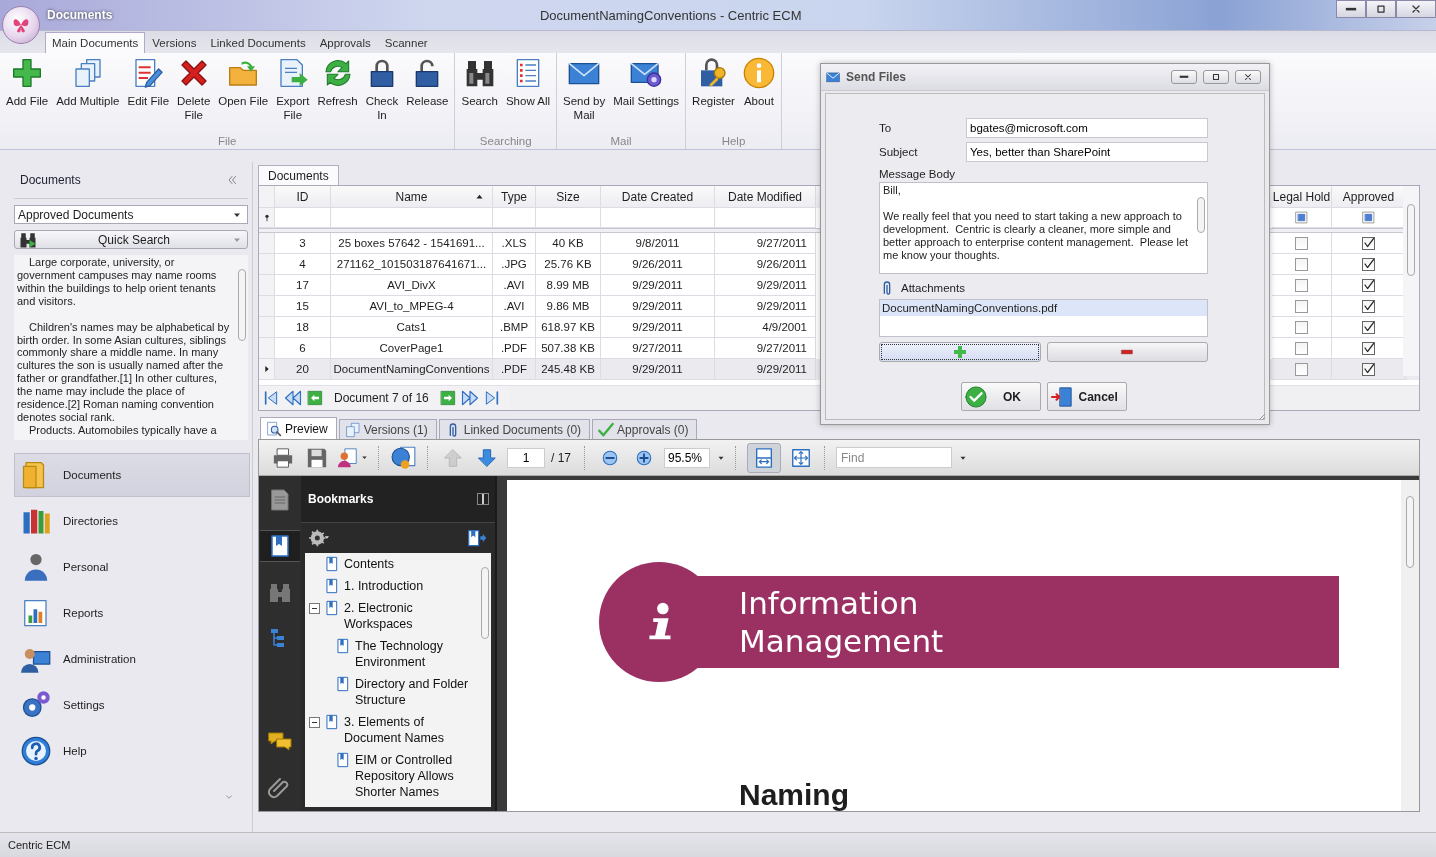 This screenshot has height=857, width=1436. Describe the element at coordinates (95, 42) in the screenshot. I see `ribbon-tab: Main Documents` at that location.